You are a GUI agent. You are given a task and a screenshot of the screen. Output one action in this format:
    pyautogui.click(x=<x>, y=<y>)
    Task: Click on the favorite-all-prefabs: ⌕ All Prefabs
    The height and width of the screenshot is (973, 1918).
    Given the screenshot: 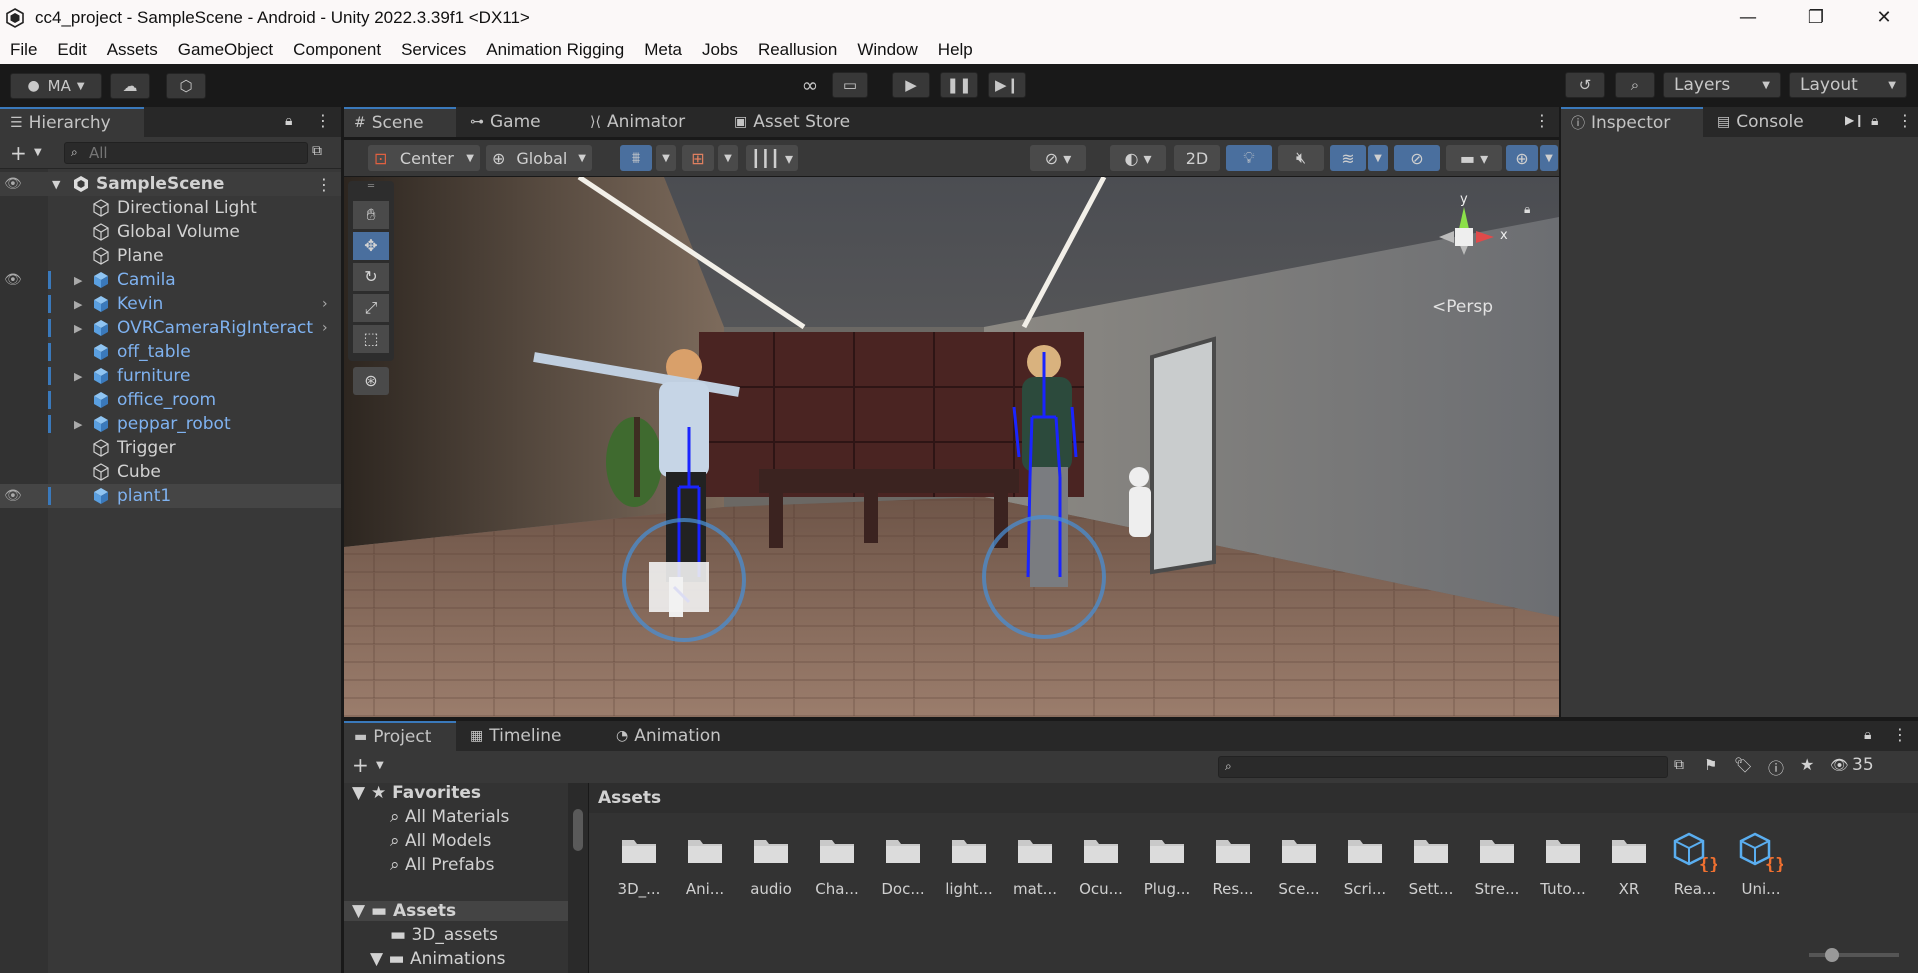 What is the action you would take?
    pyautogui.click(x=442, y=865)
    